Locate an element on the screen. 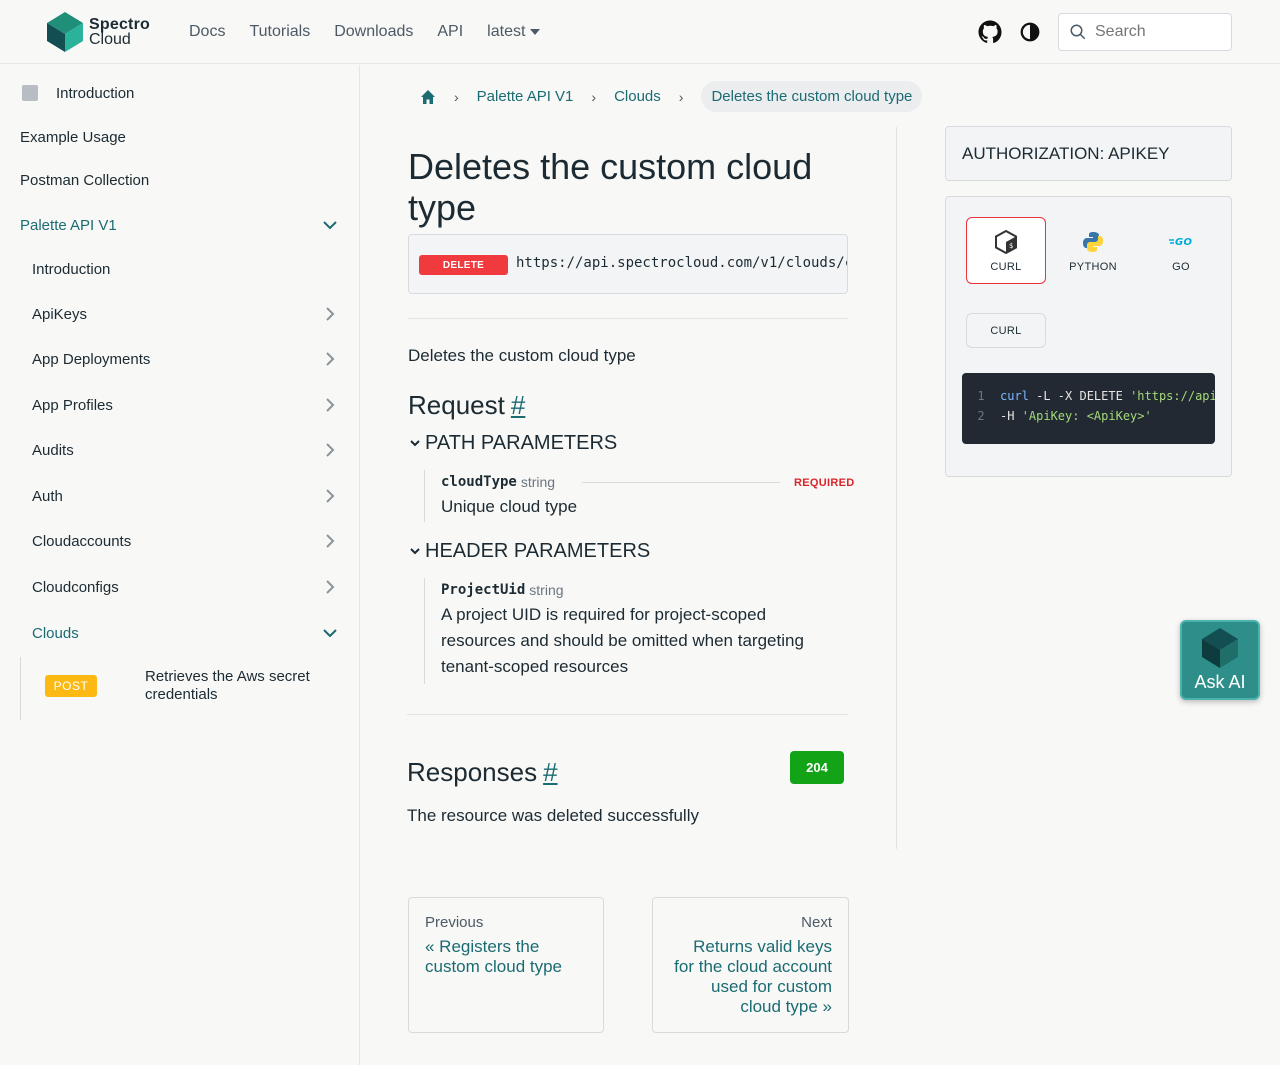  nav-downloads-link: Downloads is located at coordinates (373, 32).